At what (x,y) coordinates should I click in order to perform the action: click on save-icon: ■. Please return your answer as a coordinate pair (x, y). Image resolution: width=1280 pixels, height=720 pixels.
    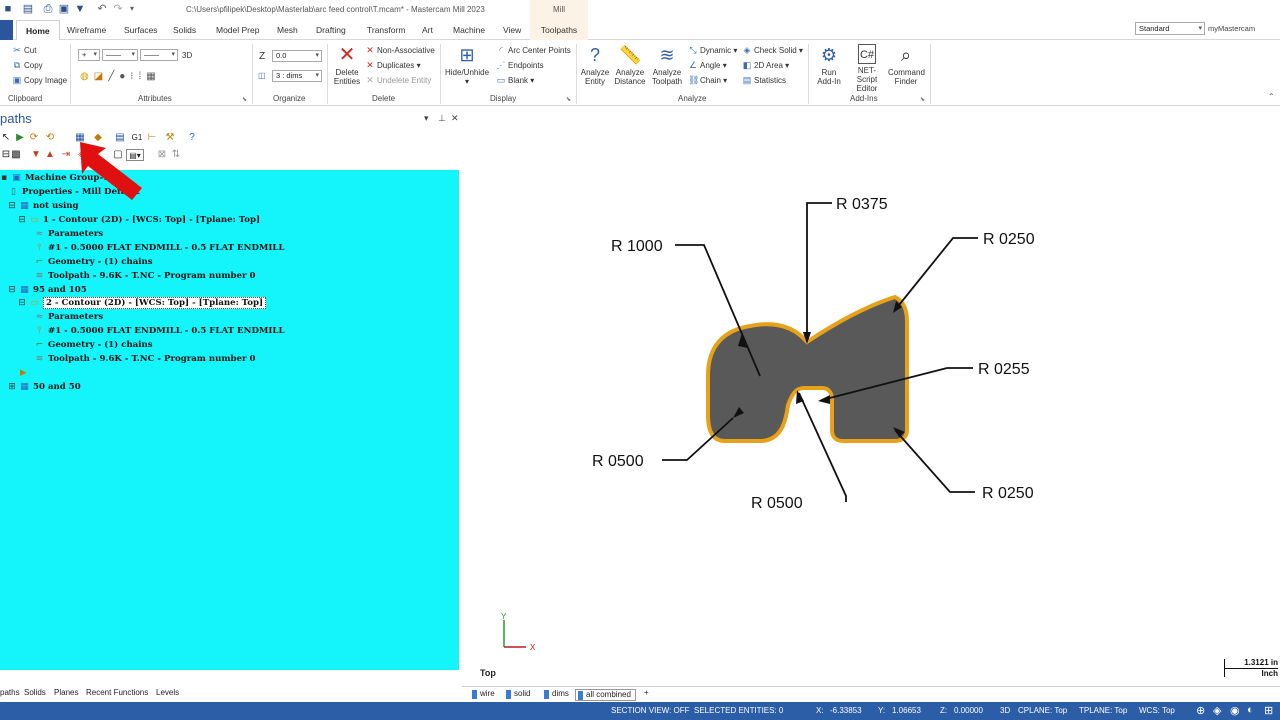
    Looking at the image, I should click on (8, 9).